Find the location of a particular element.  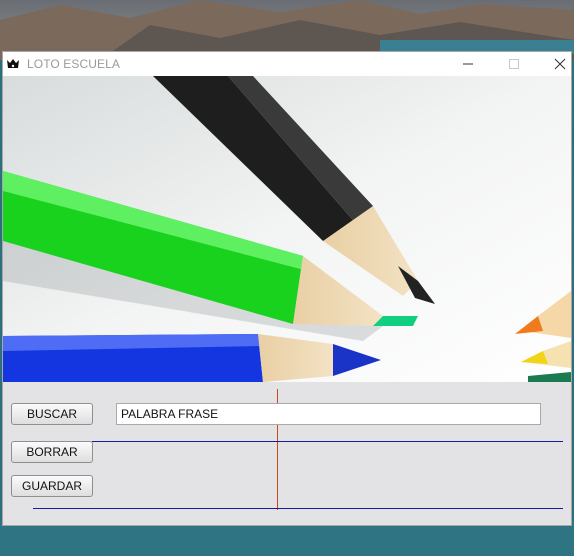

minimize-button is located at coordinates (468, 64).